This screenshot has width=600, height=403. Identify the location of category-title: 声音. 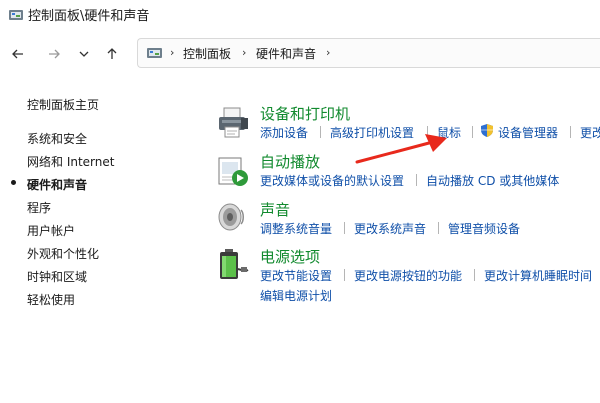
(275, 209).